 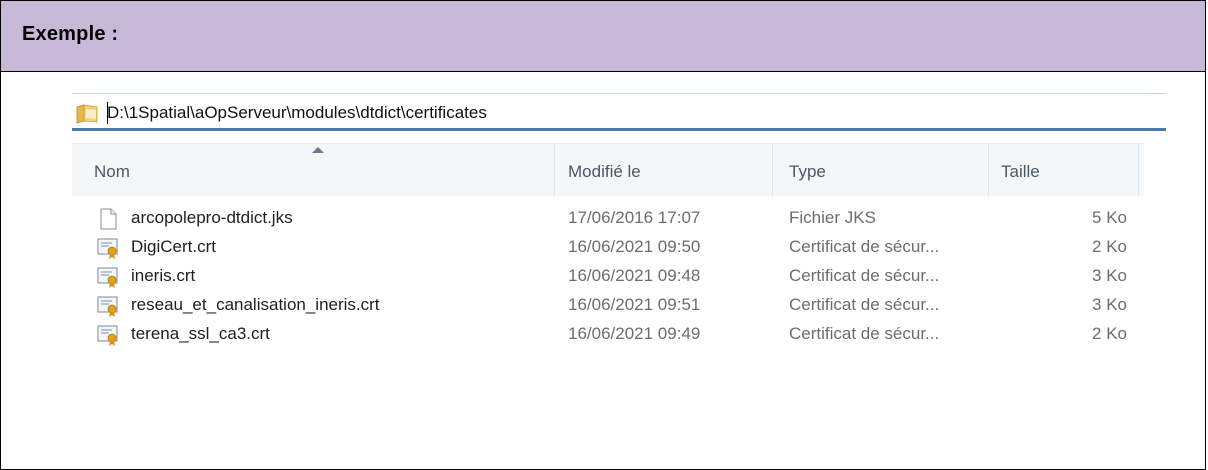 What do you see at coordinates (212, 217) in the screenshot?
I see `file-name: arcopolepro-dtdict.jks` at bounding box center [212, 217].